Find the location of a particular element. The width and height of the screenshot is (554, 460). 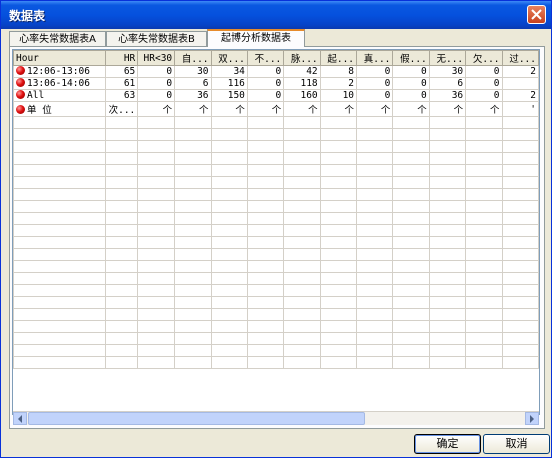

table-row: 单 位次... 个个个个个个个个个个 ' is located at coordinates (276, 109).